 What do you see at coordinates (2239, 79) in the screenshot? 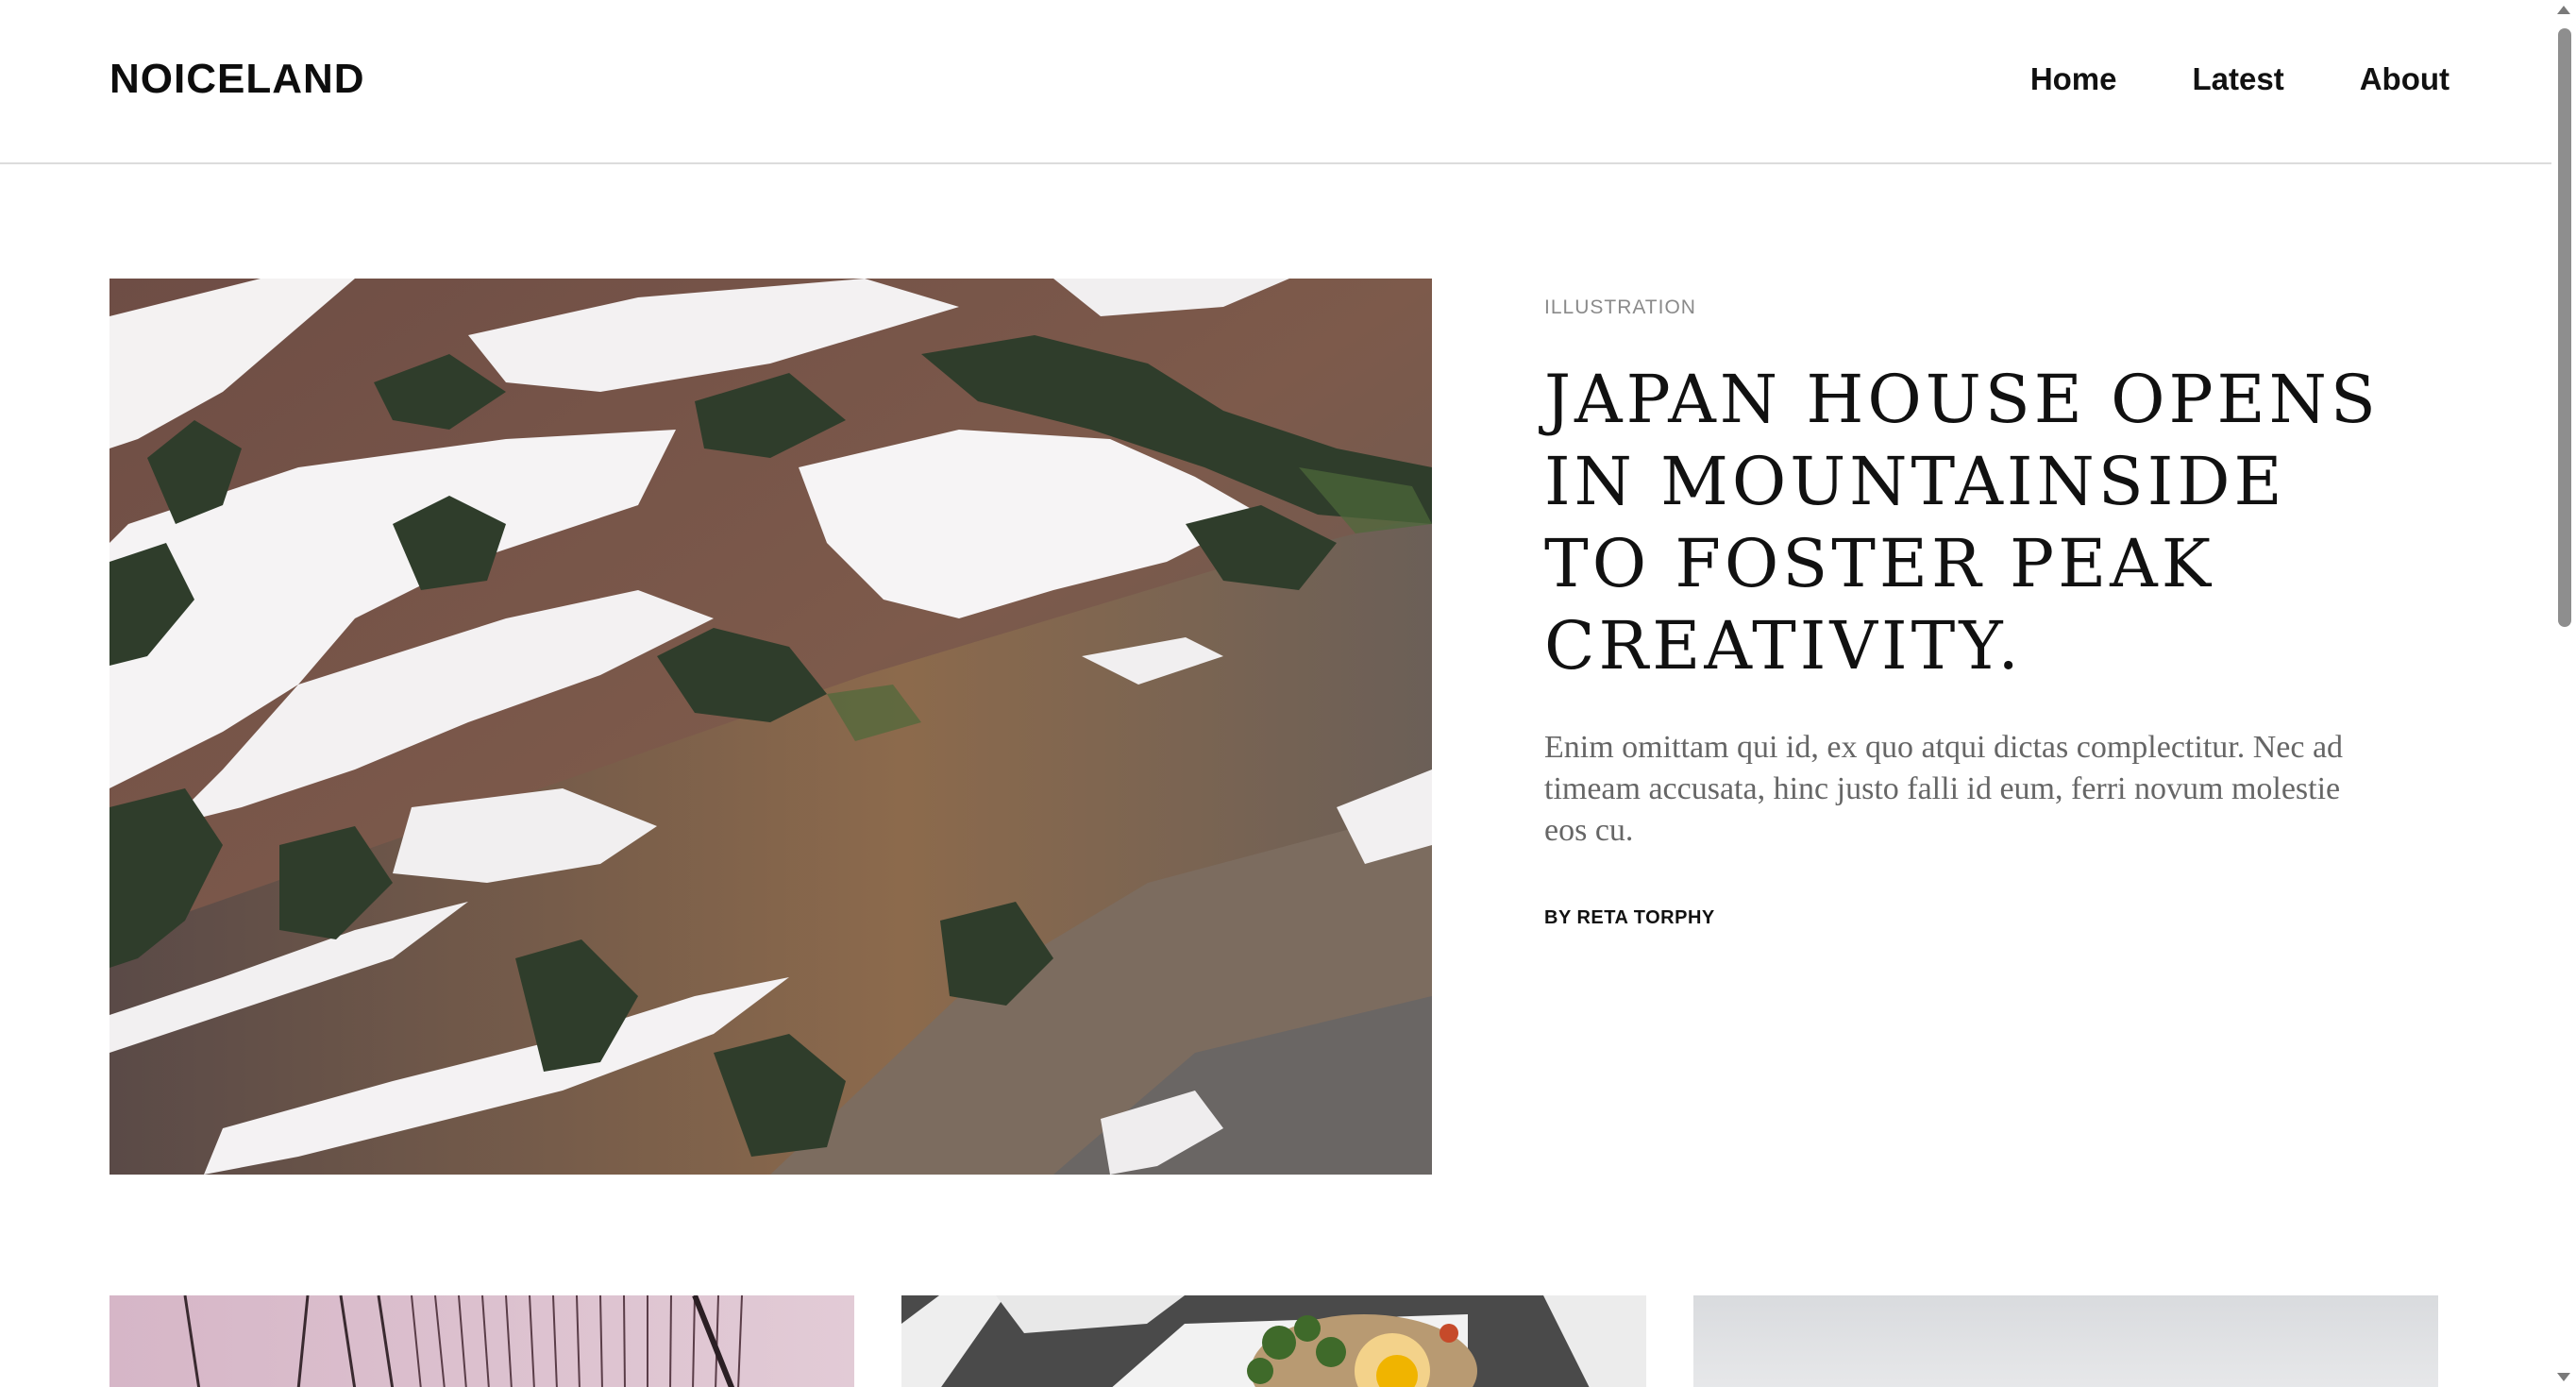
I see `nav-latest-link: Latest` at bounding box center [2239, 79].